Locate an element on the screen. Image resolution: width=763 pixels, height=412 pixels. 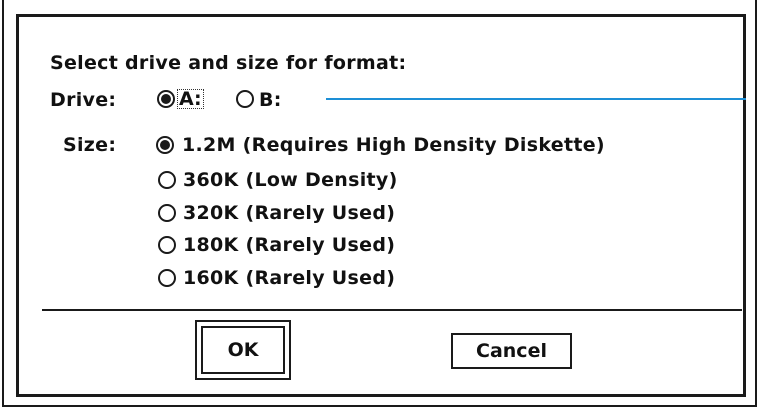
drive-b-label: B: is located at coordinates (270, 100).